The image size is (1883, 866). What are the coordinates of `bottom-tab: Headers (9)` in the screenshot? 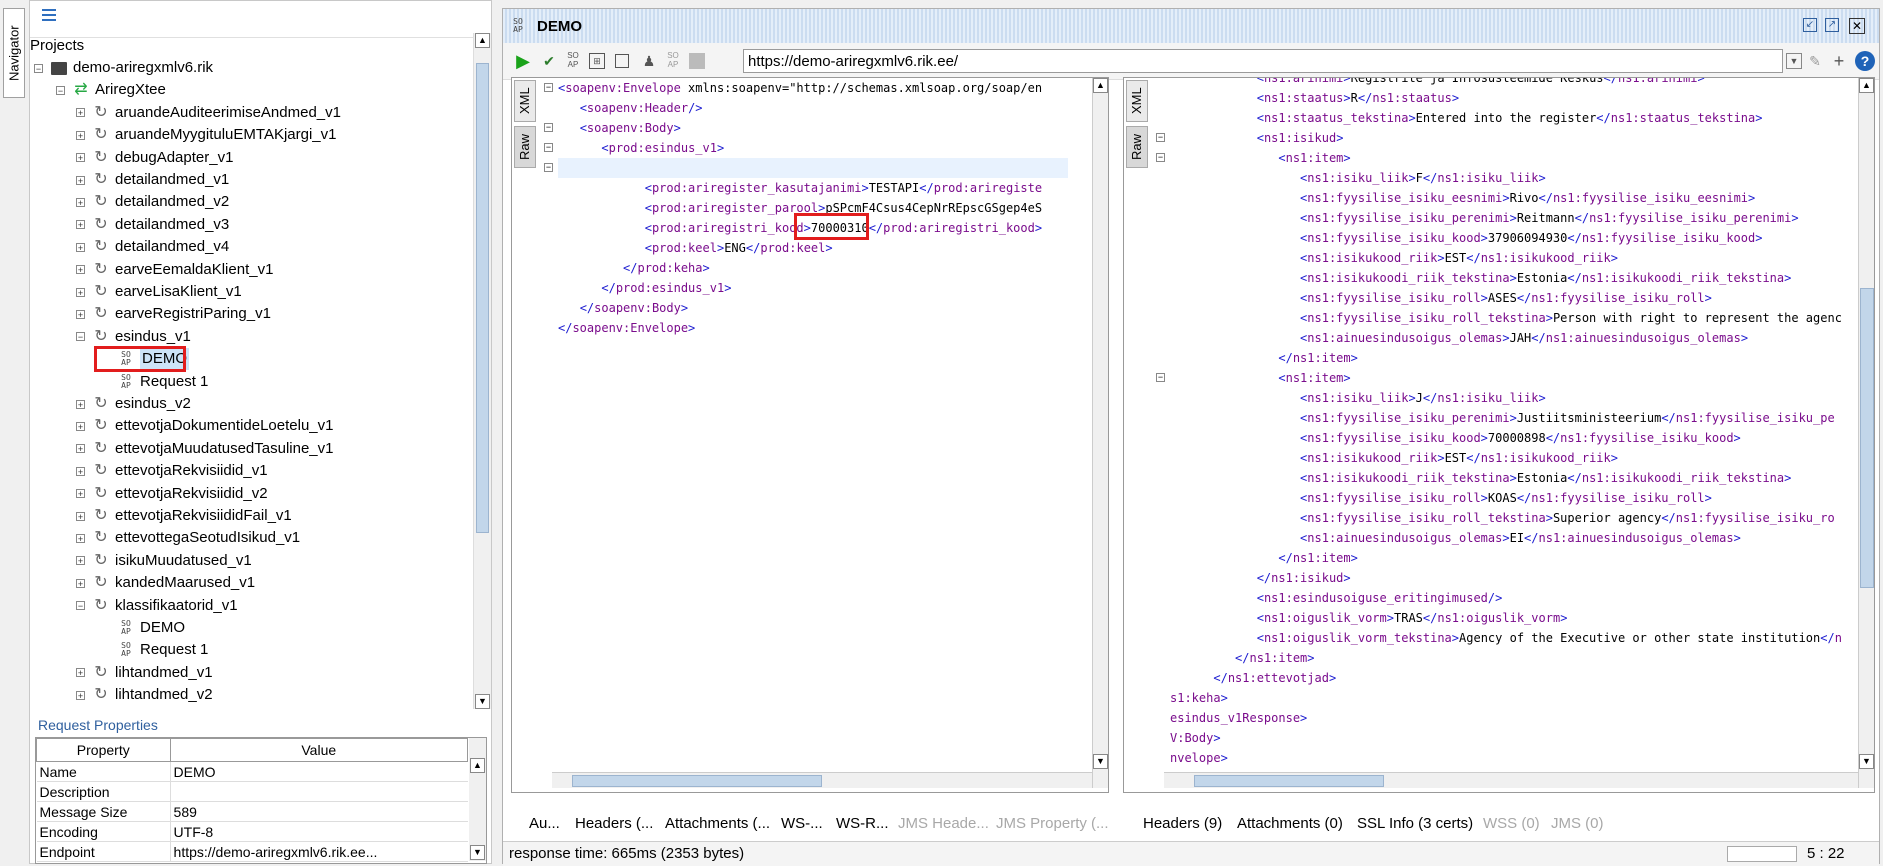 It's located at (1182, 823).